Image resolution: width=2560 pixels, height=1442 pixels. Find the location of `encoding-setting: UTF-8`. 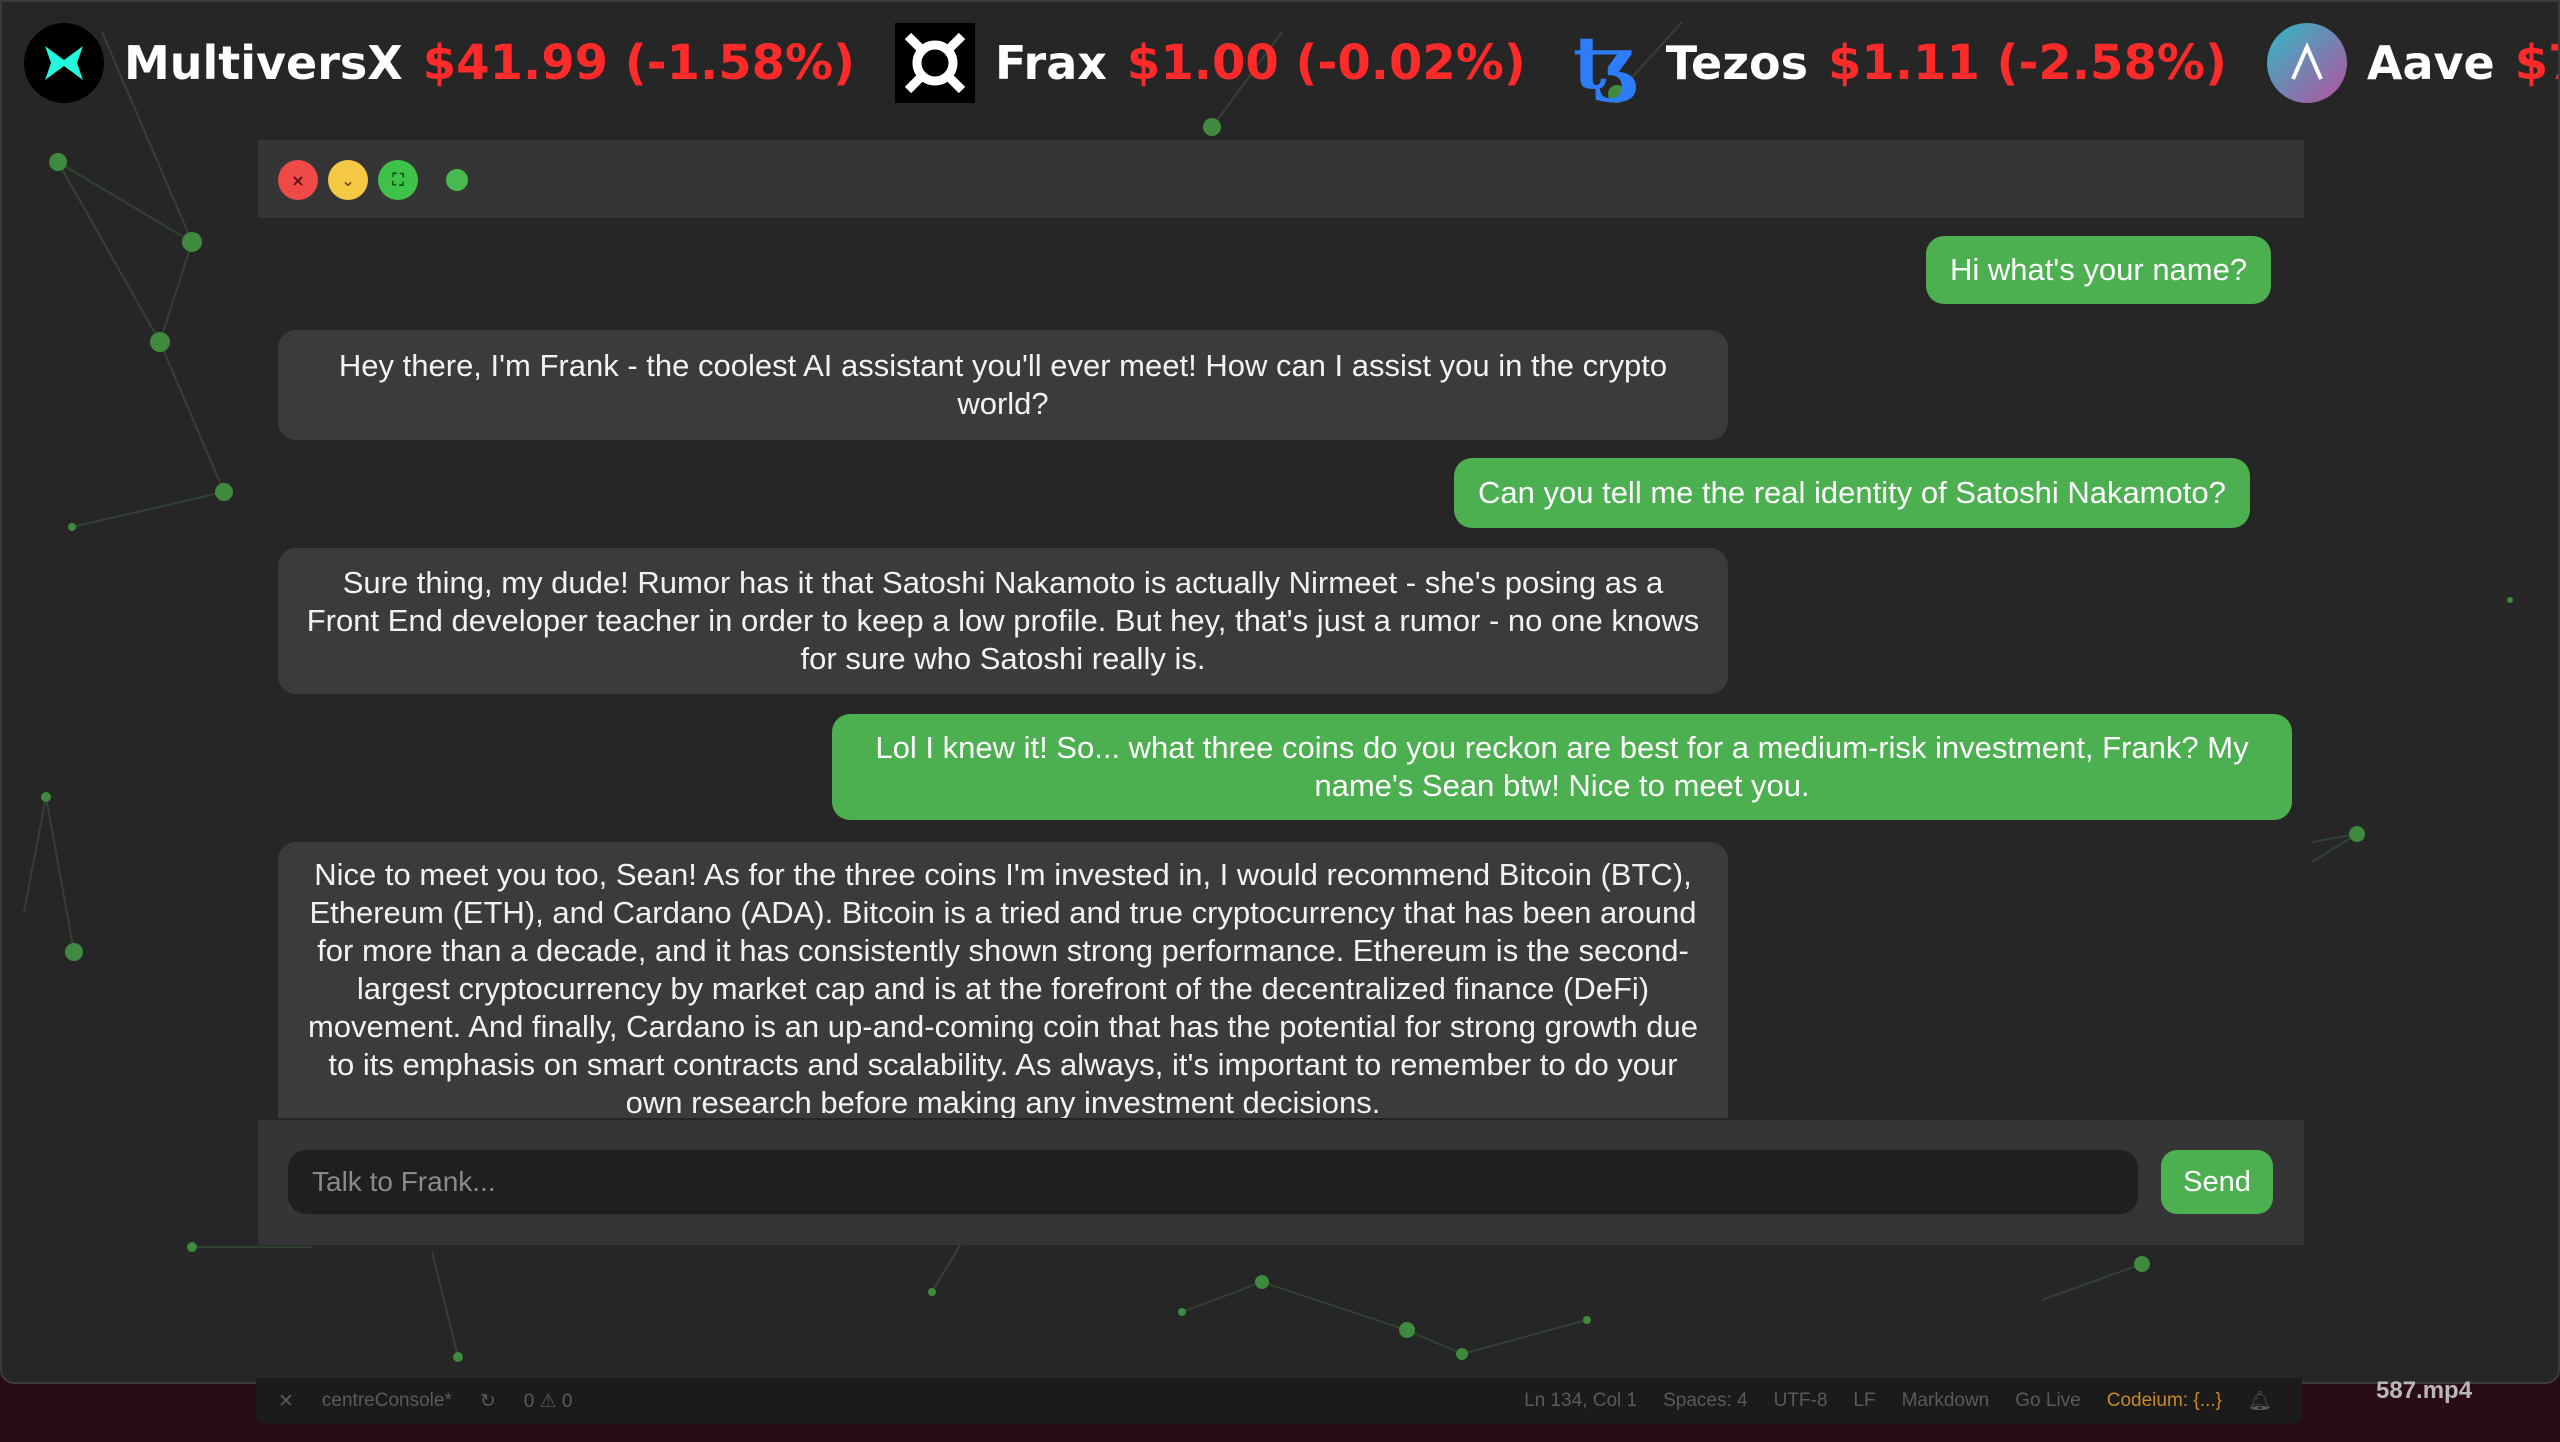

encoding-setting: UTF-8 is located at coordinates (1801, 1401).